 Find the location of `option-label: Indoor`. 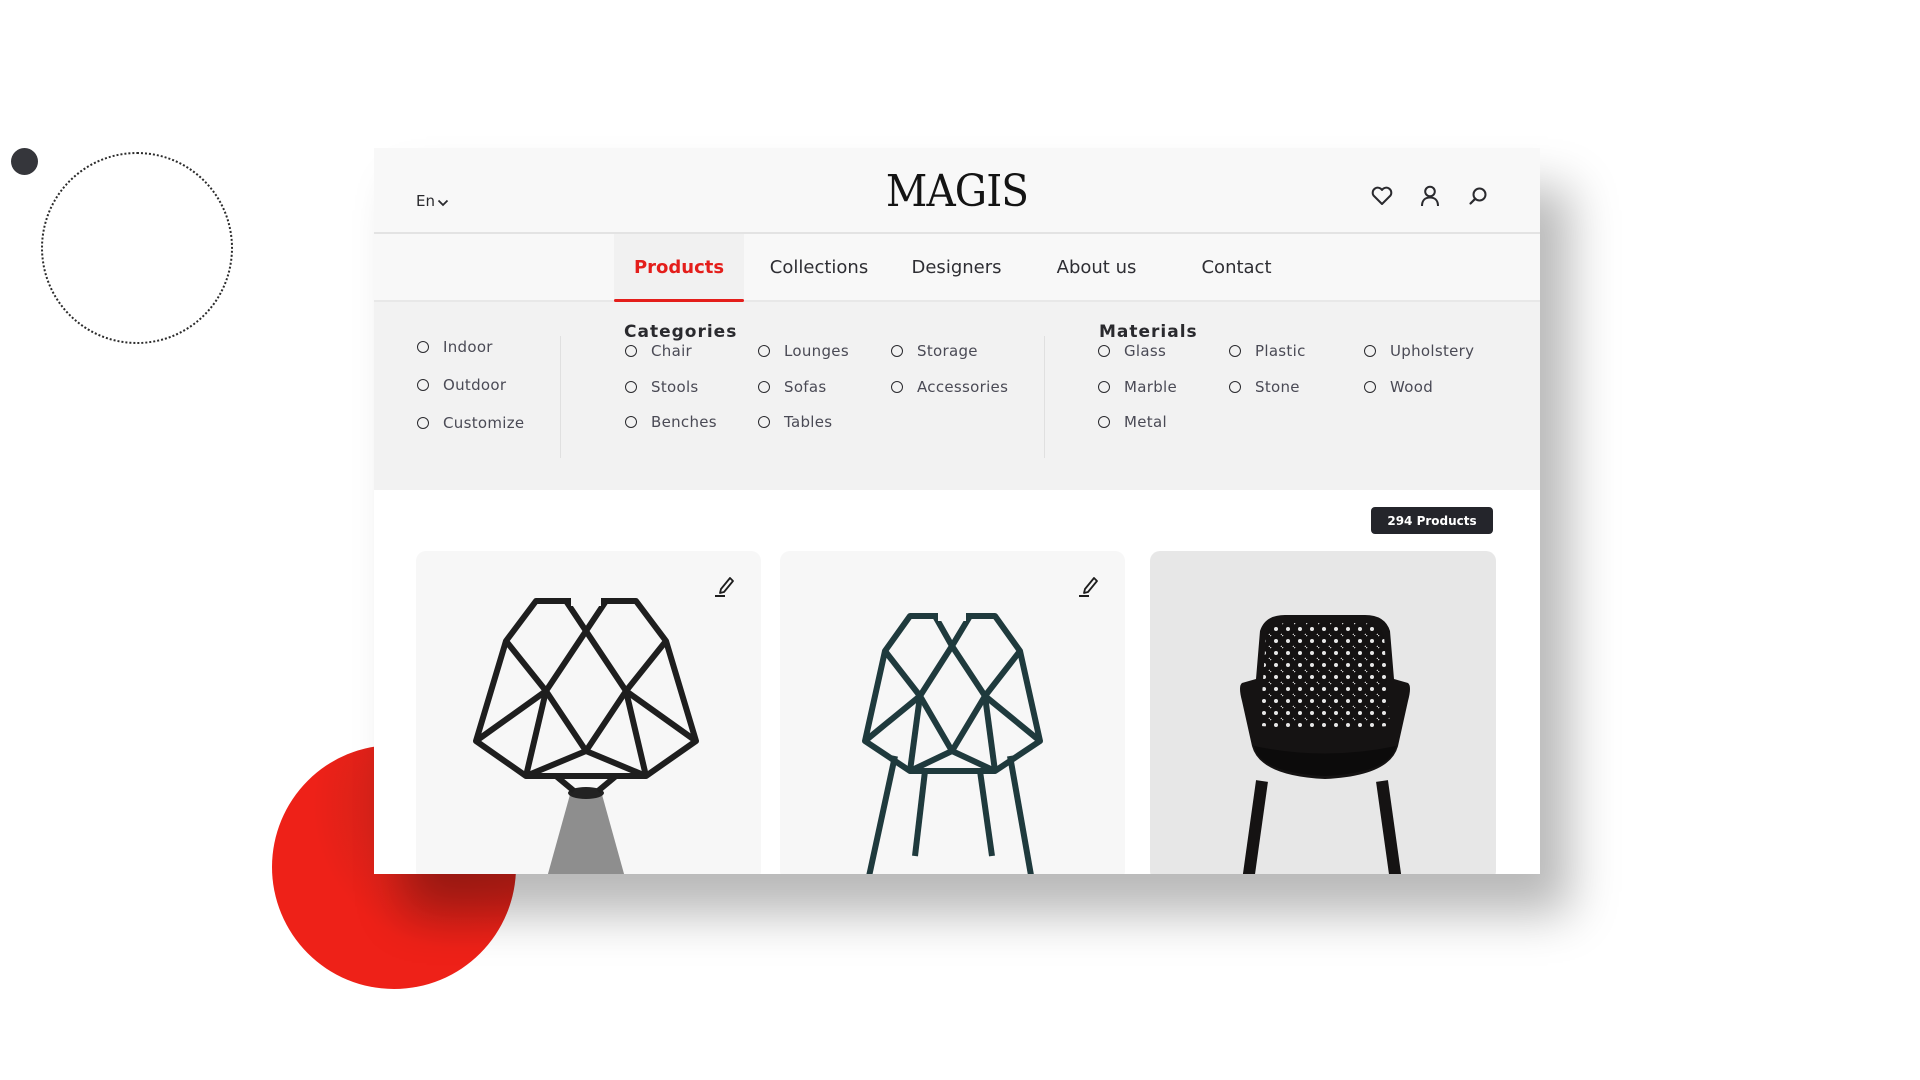

option-label: Indoor is located at coordinates (468, 347).